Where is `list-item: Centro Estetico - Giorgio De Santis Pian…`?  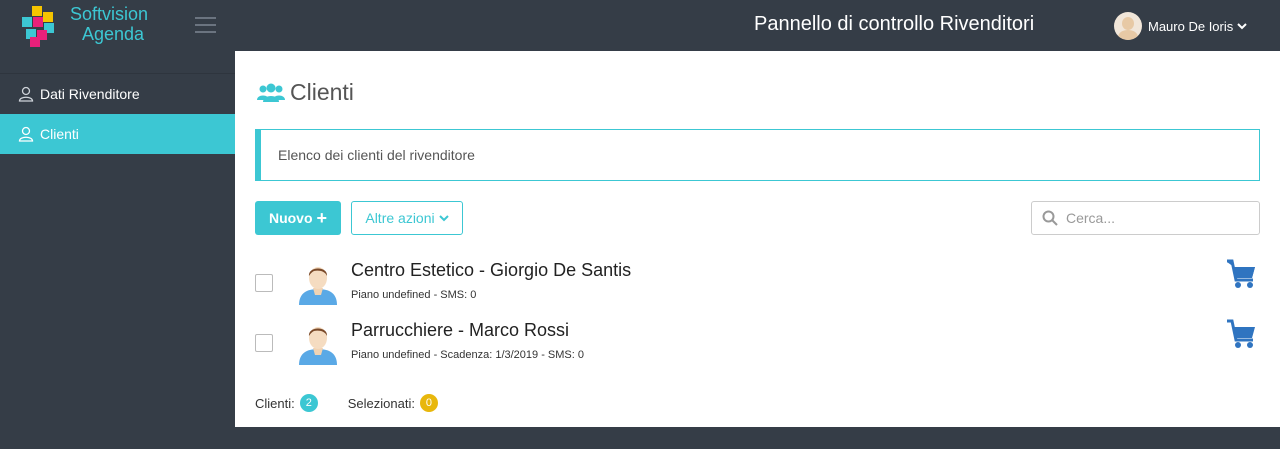
list-item: Centro Estetico - Giorgio De Santis Pian… is located at coordinates (760, 284).